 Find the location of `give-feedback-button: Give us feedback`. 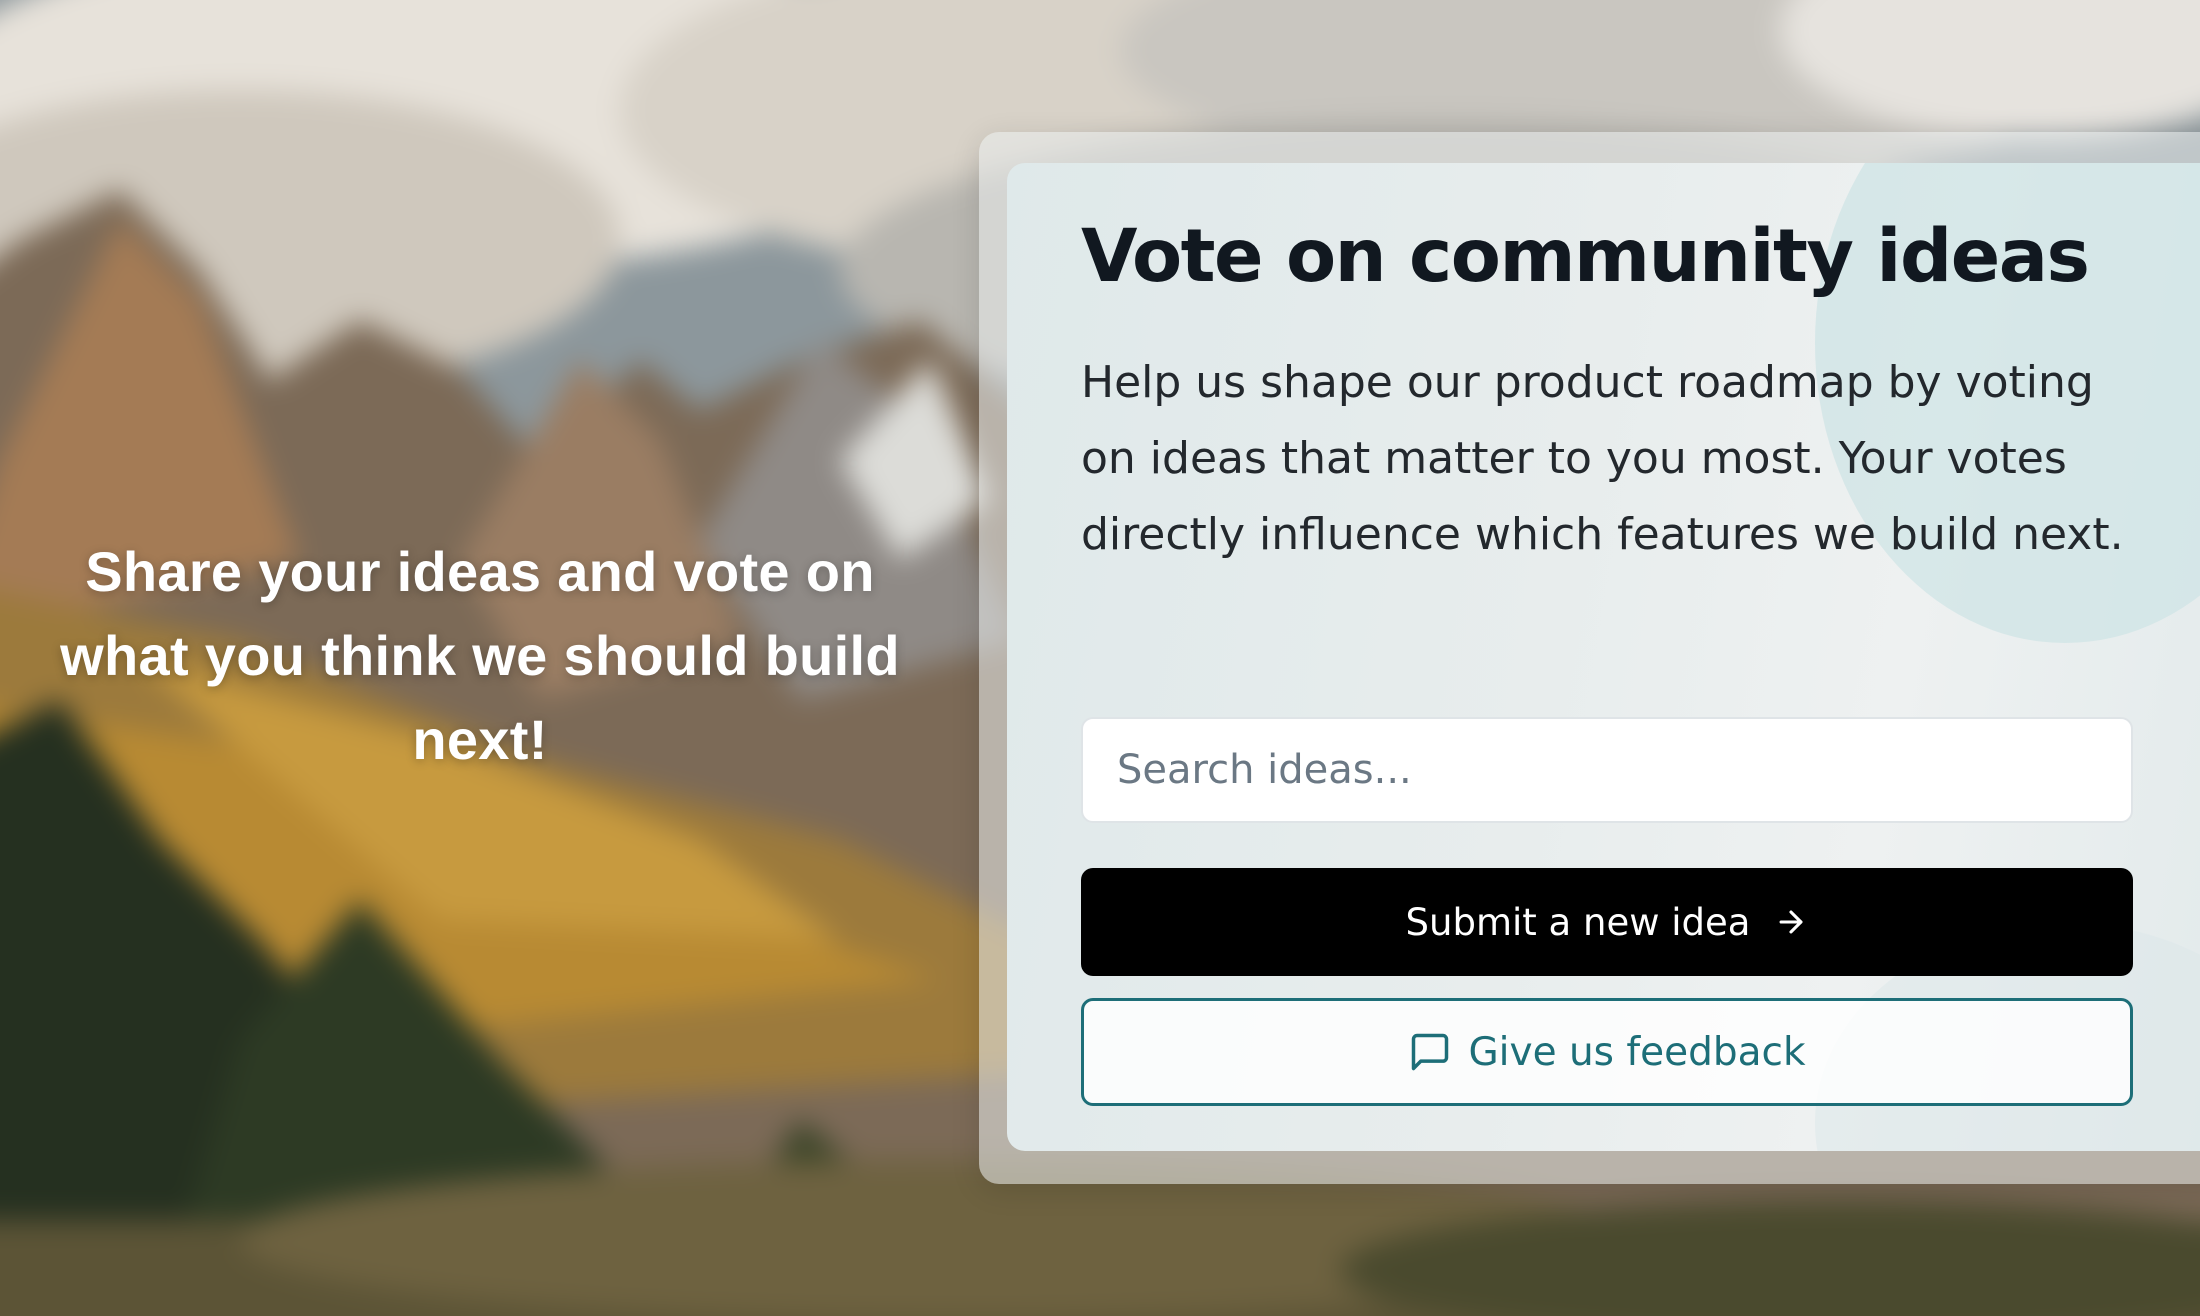

give-feedback-button: Give us feedback is located at coordinates (1607, 1052).